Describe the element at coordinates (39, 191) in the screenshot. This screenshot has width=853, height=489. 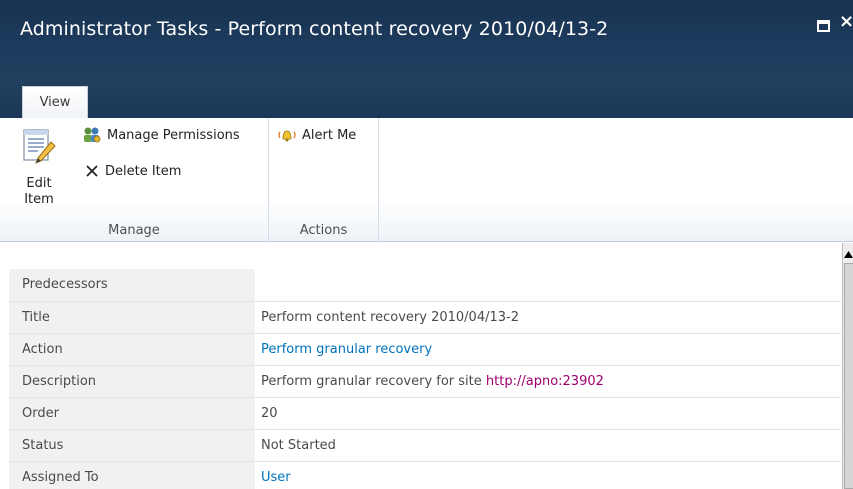
I see `edit-item-label: Edit Item` at that location.